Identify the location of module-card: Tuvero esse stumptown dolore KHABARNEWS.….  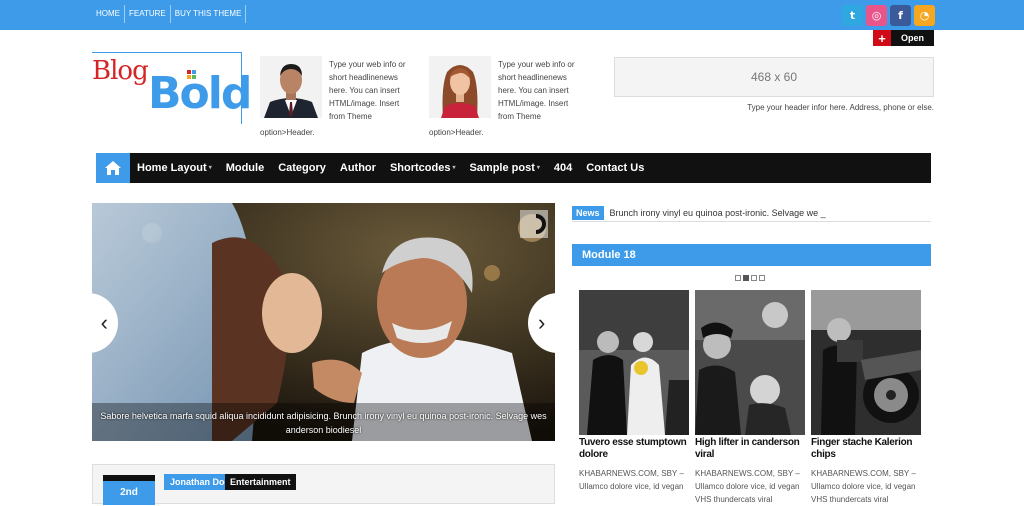
(634, 391).